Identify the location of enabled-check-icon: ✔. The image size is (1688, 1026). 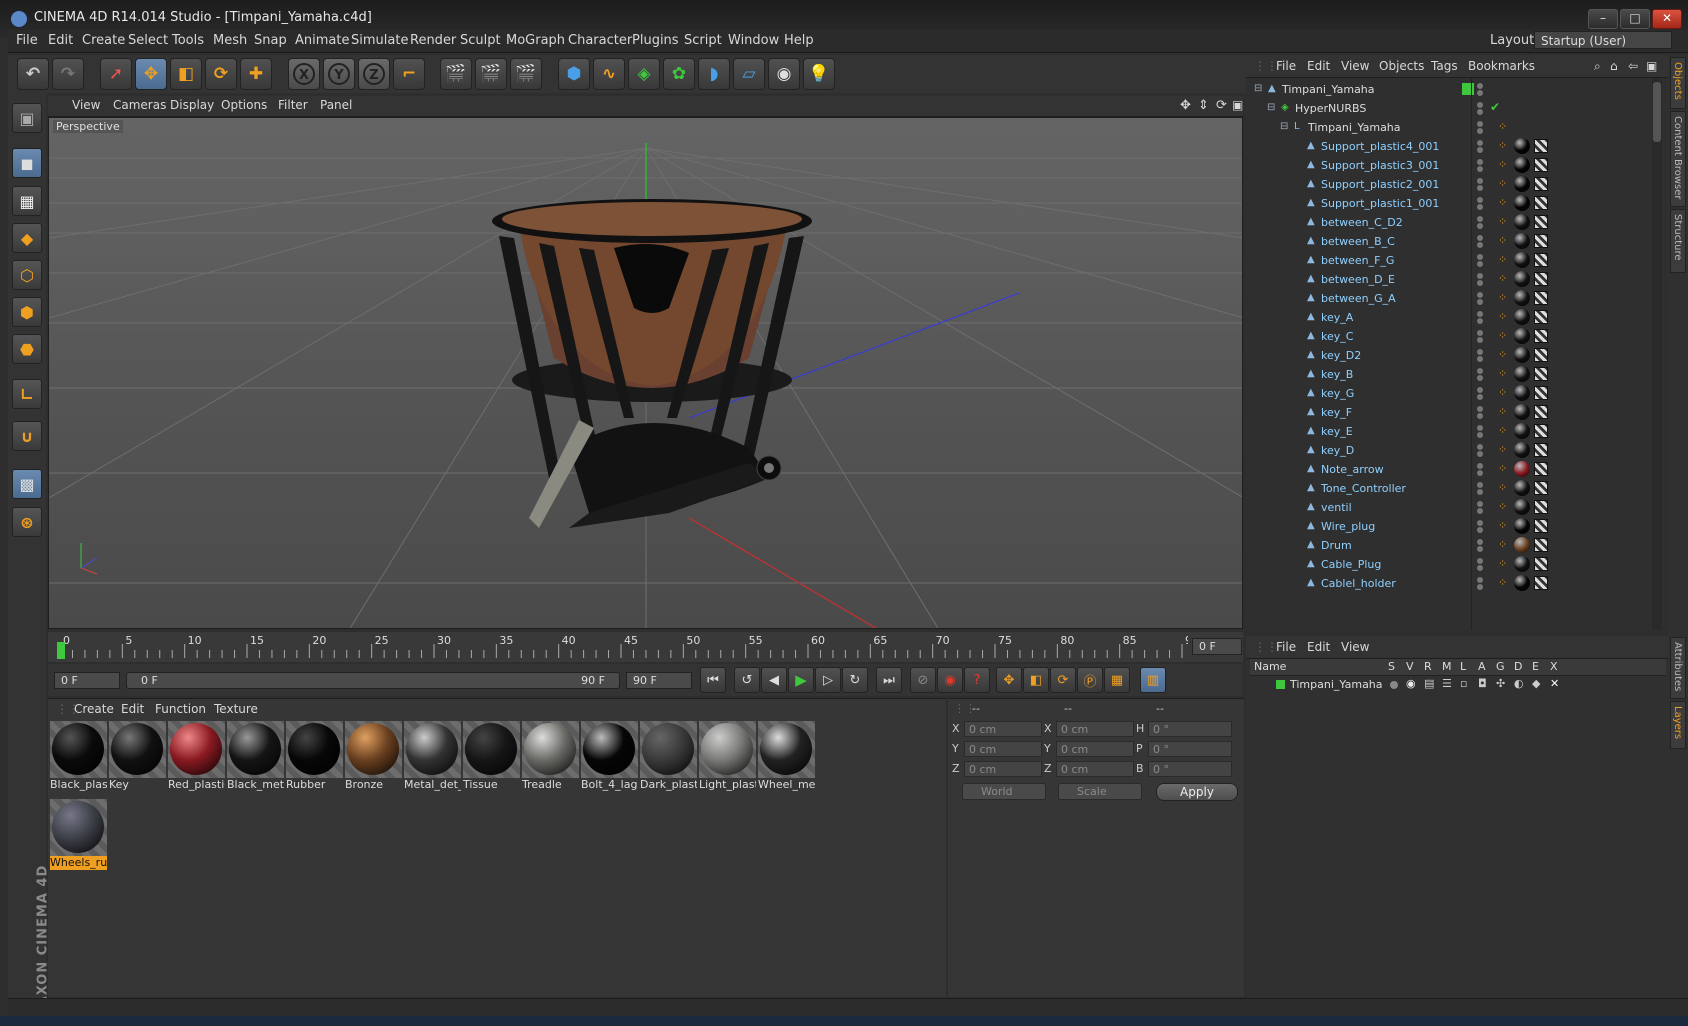
(1495, 107).